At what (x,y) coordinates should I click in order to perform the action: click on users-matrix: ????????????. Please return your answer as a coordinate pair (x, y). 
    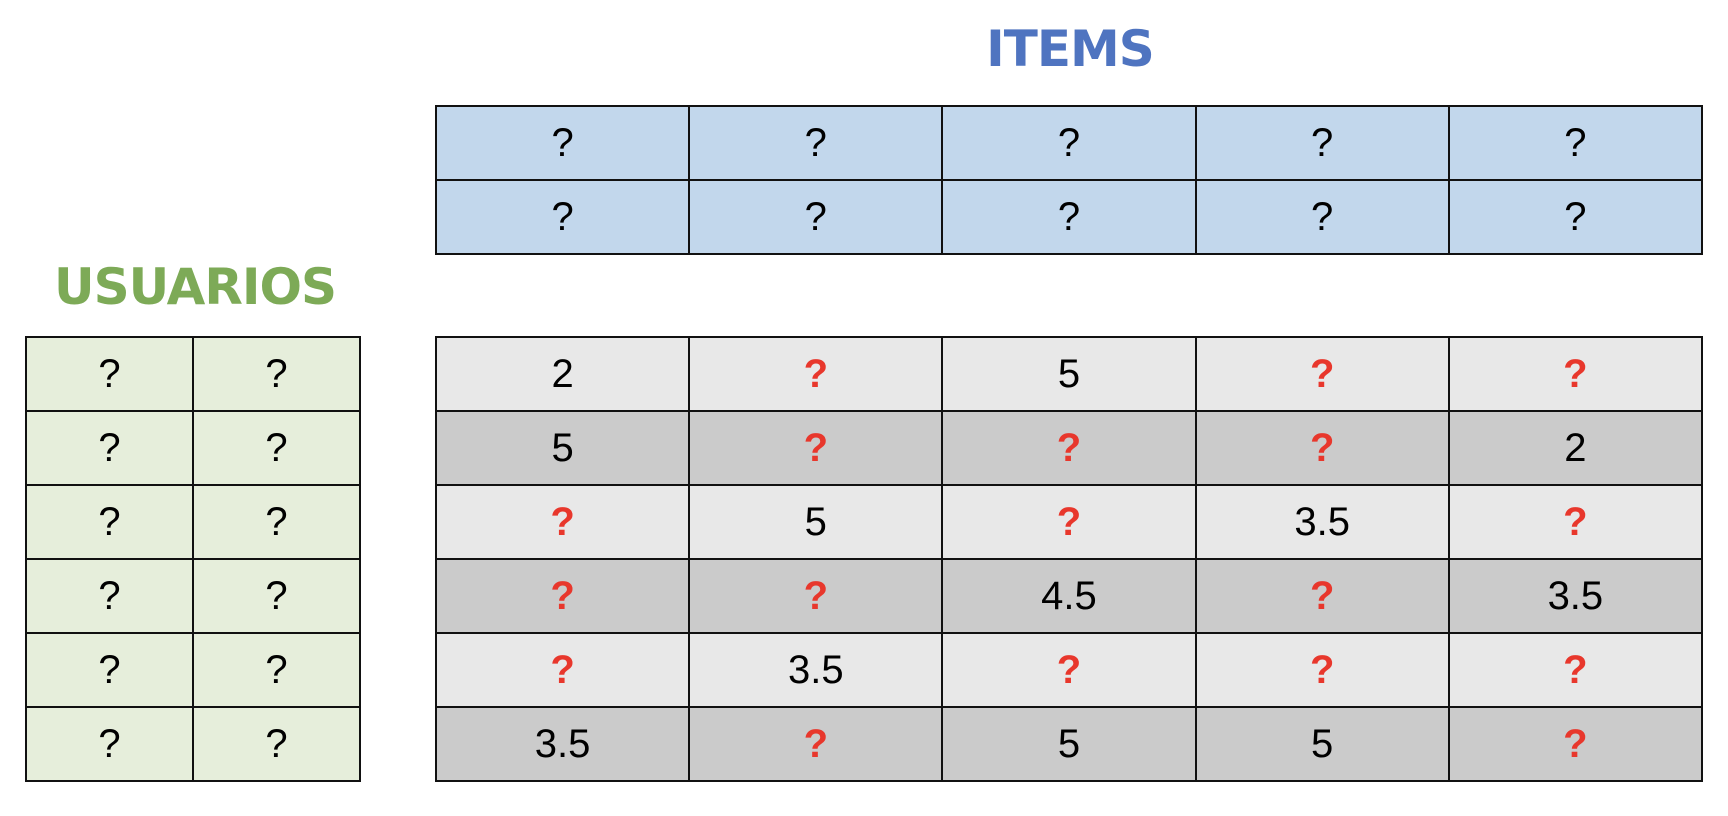
    Looking at the image, I should click on (193, 559).